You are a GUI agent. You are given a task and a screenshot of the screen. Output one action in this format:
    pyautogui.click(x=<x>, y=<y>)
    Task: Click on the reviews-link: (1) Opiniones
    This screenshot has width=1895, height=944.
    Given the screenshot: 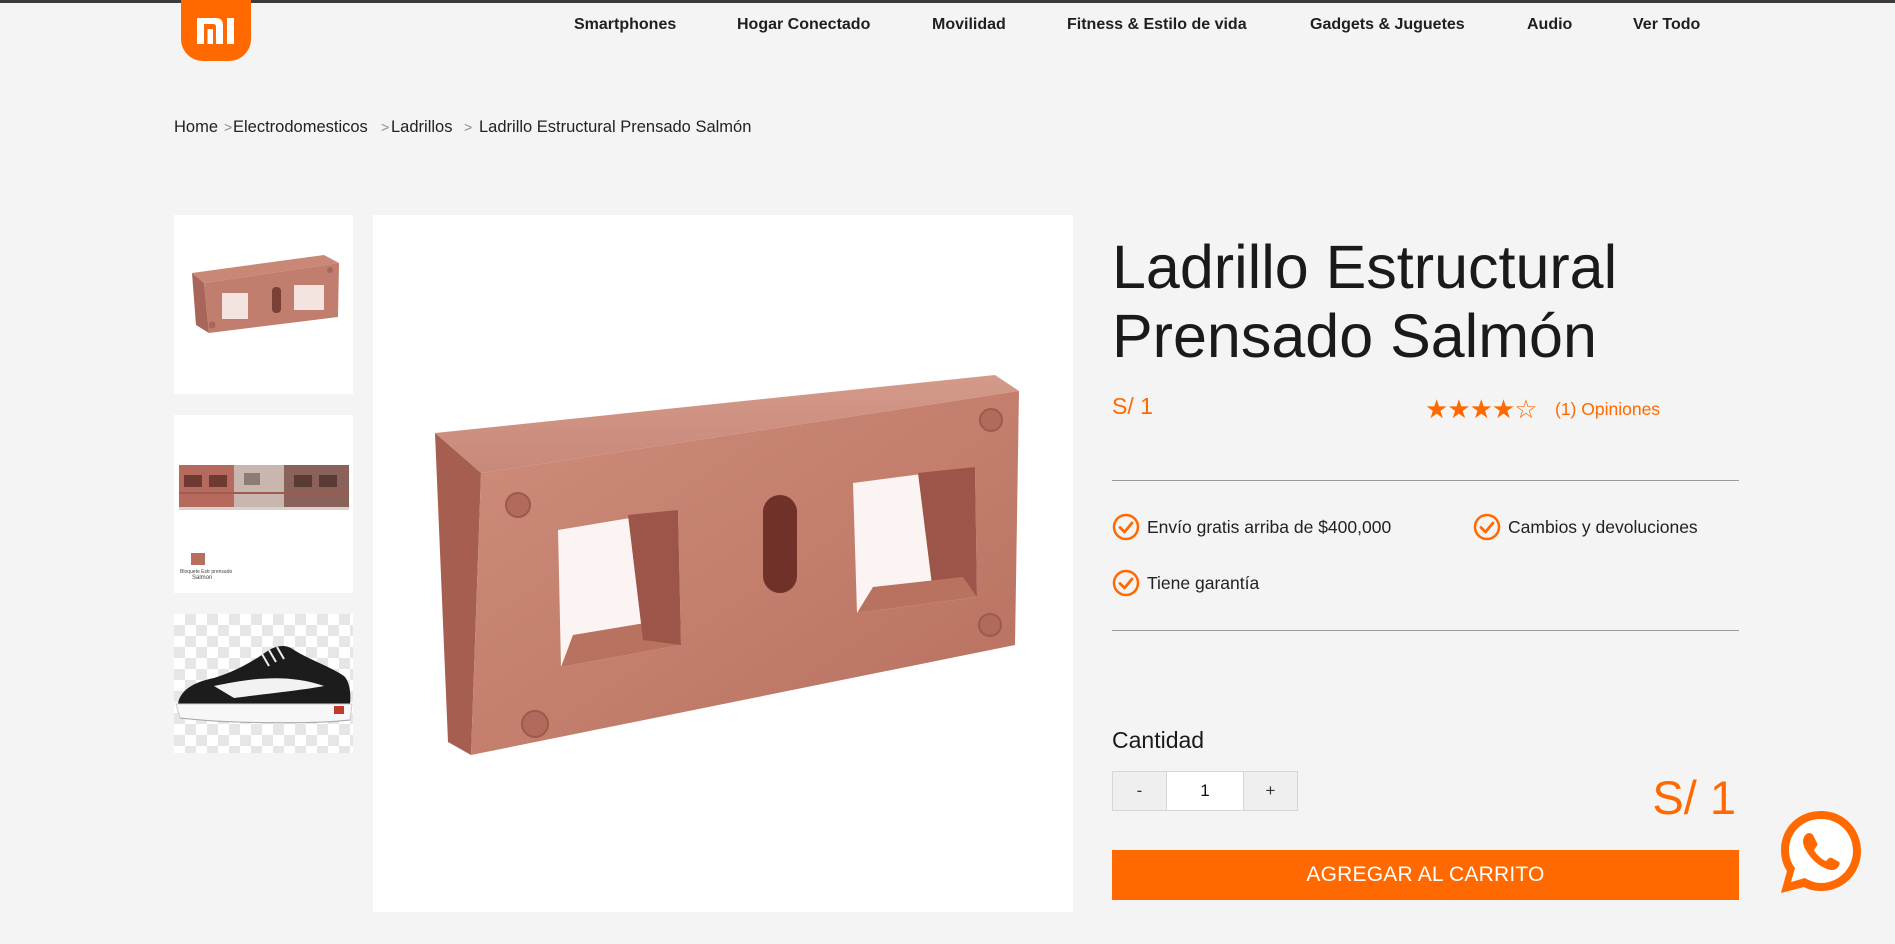 What is the action you would take?
    pyautogui.click(x=1607, y=409)
    